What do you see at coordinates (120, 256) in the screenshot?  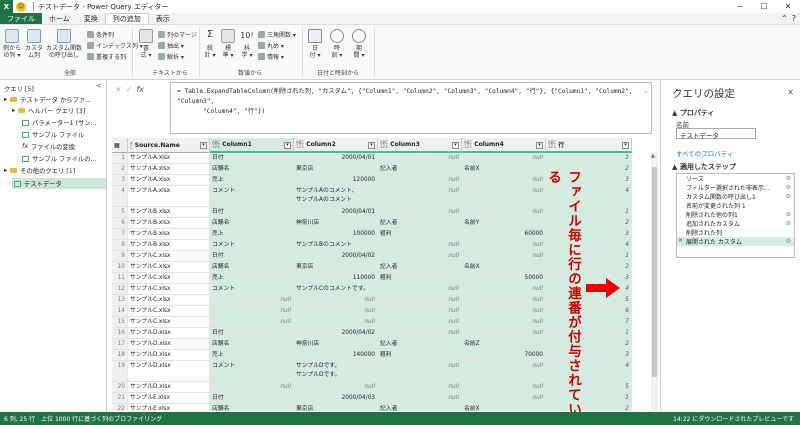 I see `table-cell: 9` at bounding box center [120, 256].